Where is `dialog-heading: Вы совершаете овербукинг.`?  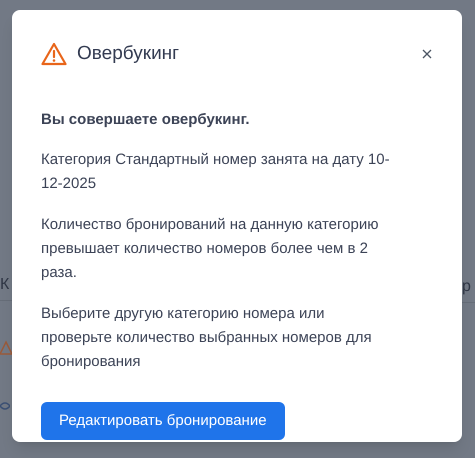
dialog-heading: Вы совершаете овербукинг. is located at coordinates (145, 120).